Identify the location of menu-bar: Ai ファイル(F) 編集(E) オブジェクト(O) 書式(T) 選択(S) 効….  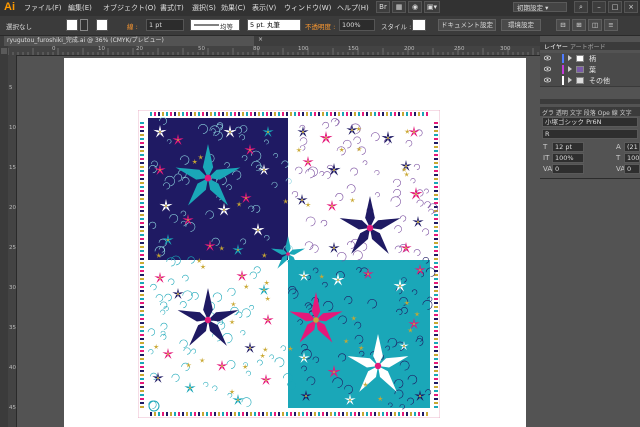
(320, 8).